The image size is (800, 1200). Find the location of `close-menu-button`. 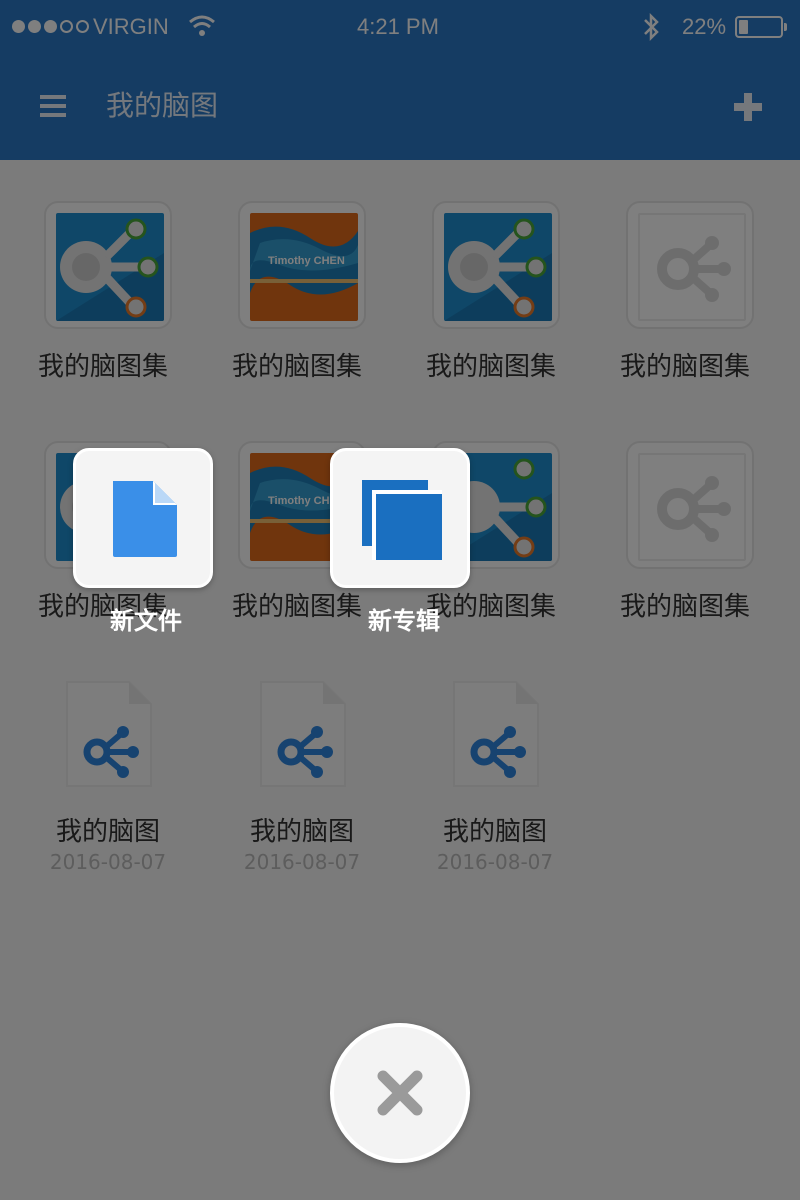

close-menu-button is located at coordinates (400, 1093).